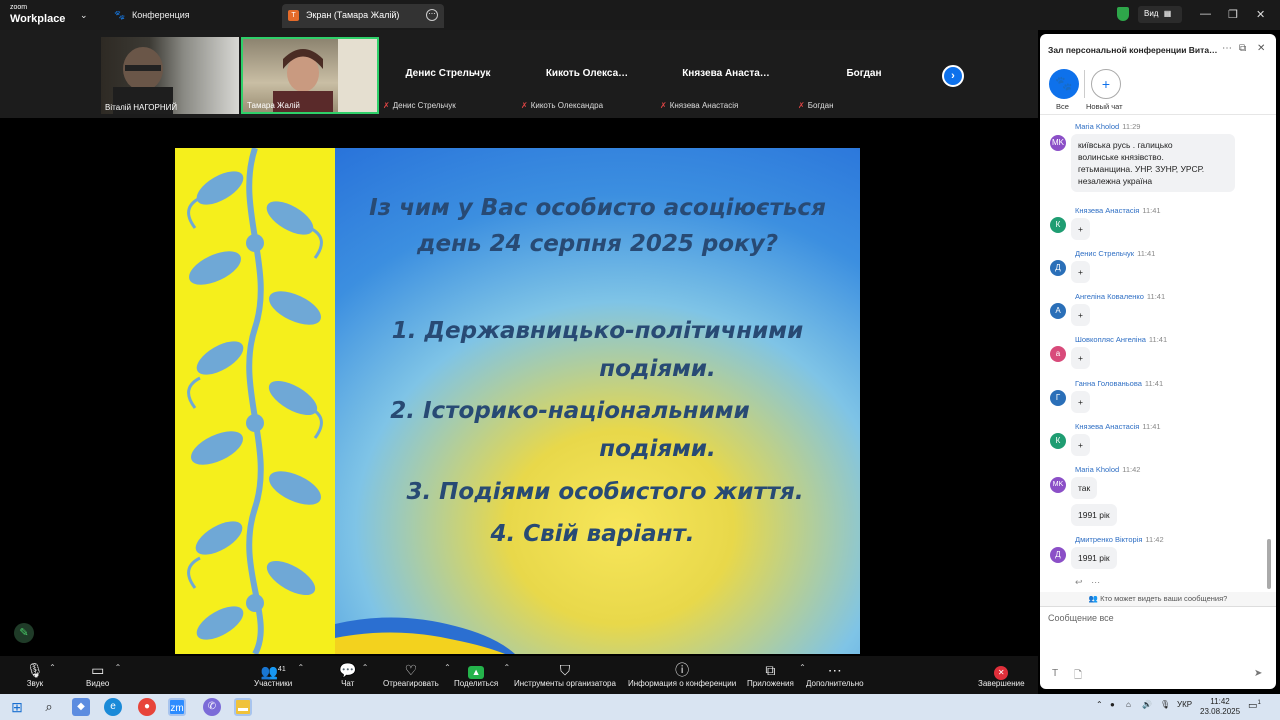 Image resolution: width=1280 pixels, height=720 pixels. What do you see at coordinates (1121, 339) in the screenshot?
I see `message-sender: Шовкопляс Ангеліна 11:41` at bounding box center [1121, 339].